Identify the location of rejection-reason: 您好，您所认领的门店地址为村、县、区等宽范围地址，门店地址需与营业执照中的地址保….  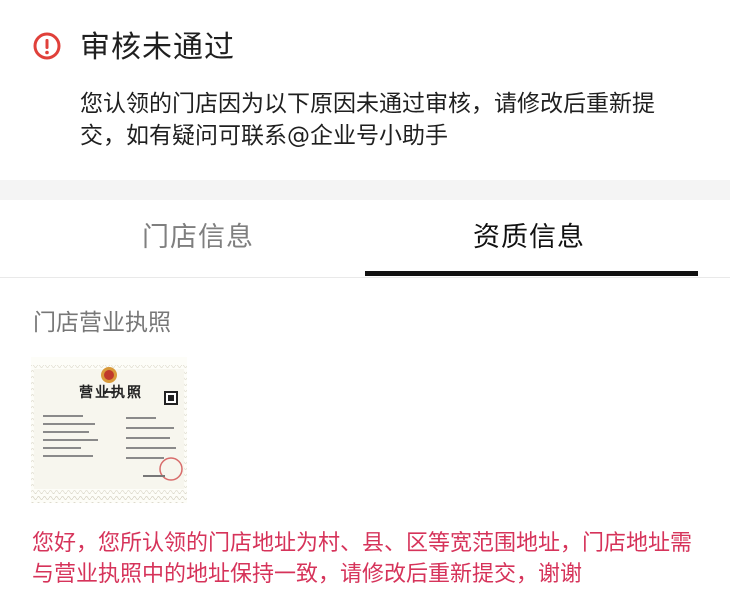
(362, 559).